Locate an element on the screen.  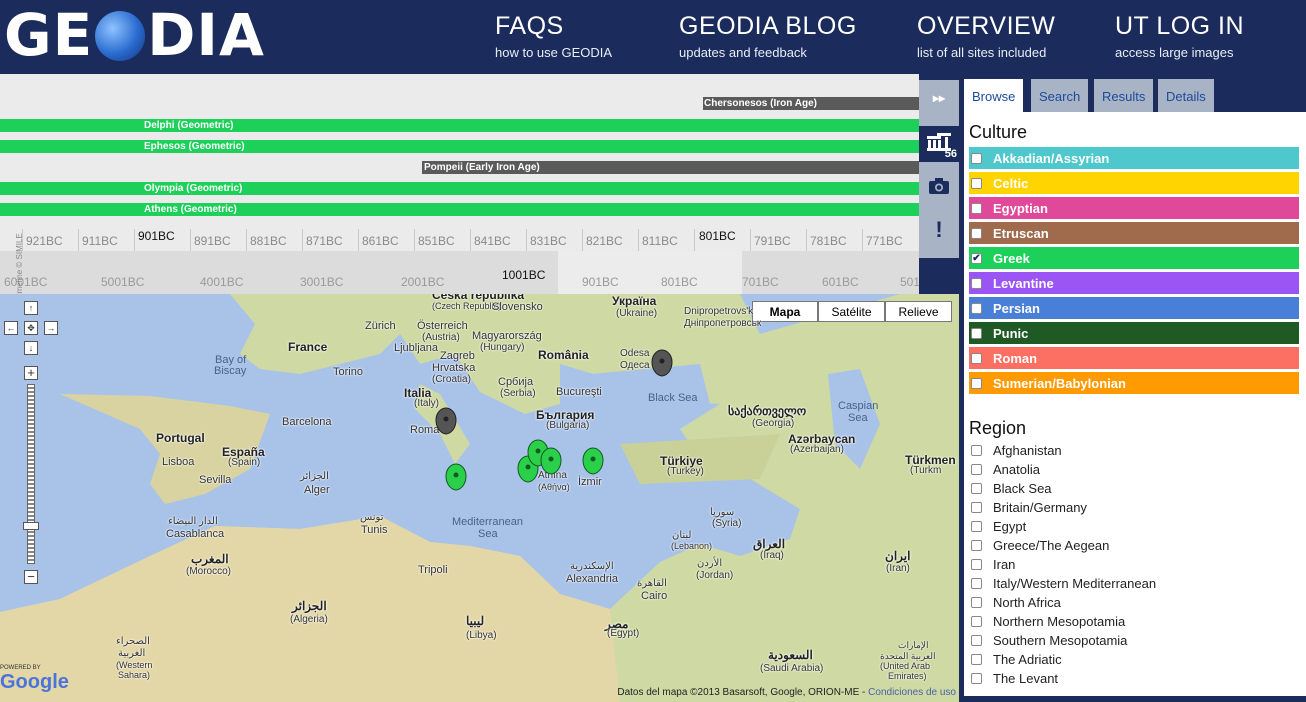
nav-login-title: UT LOG IN is located at coordinates (1179, 26).